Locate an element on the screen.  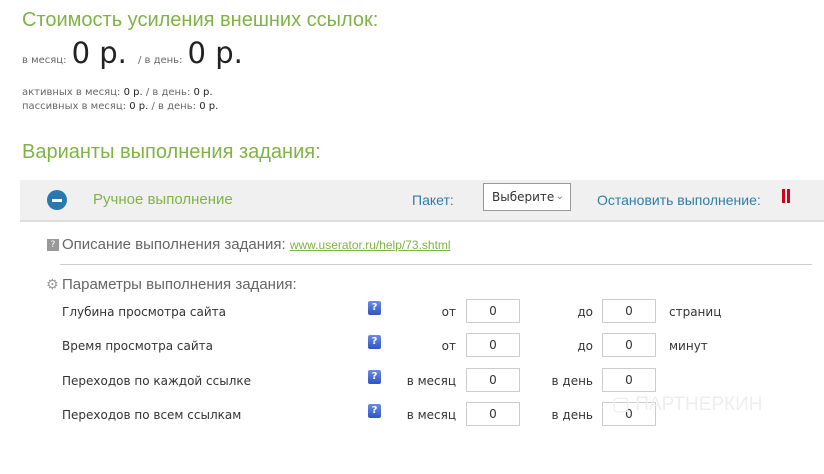
help-icon: ? is located at coordinates (53, 245).